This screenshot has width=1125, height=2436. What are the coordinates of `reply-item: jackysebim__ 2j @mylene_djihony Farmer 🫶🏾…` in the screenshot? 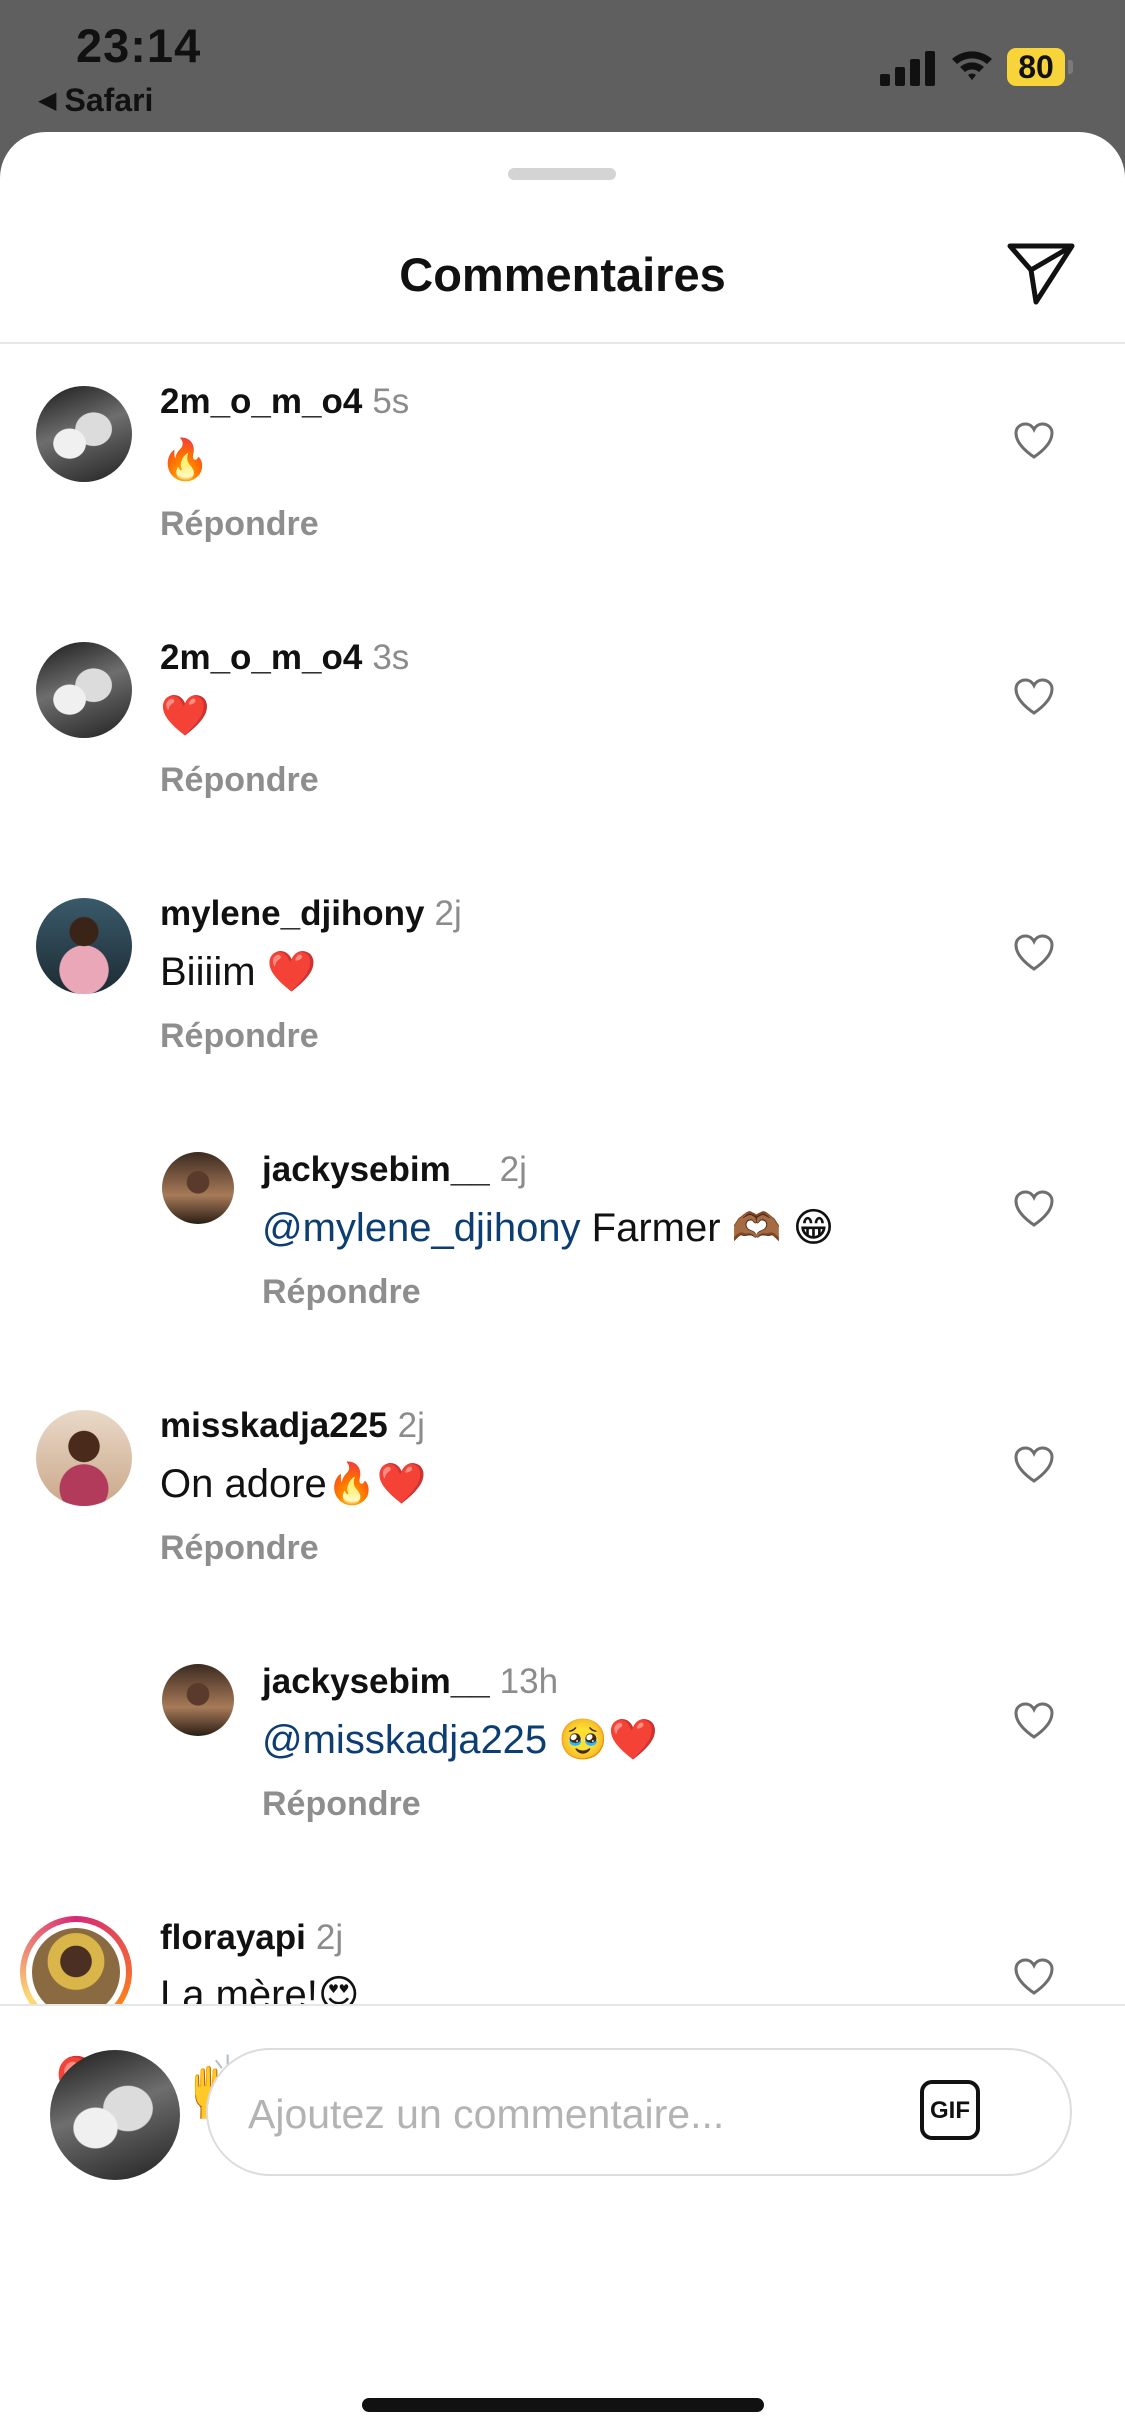 It's located at (562, 1240).